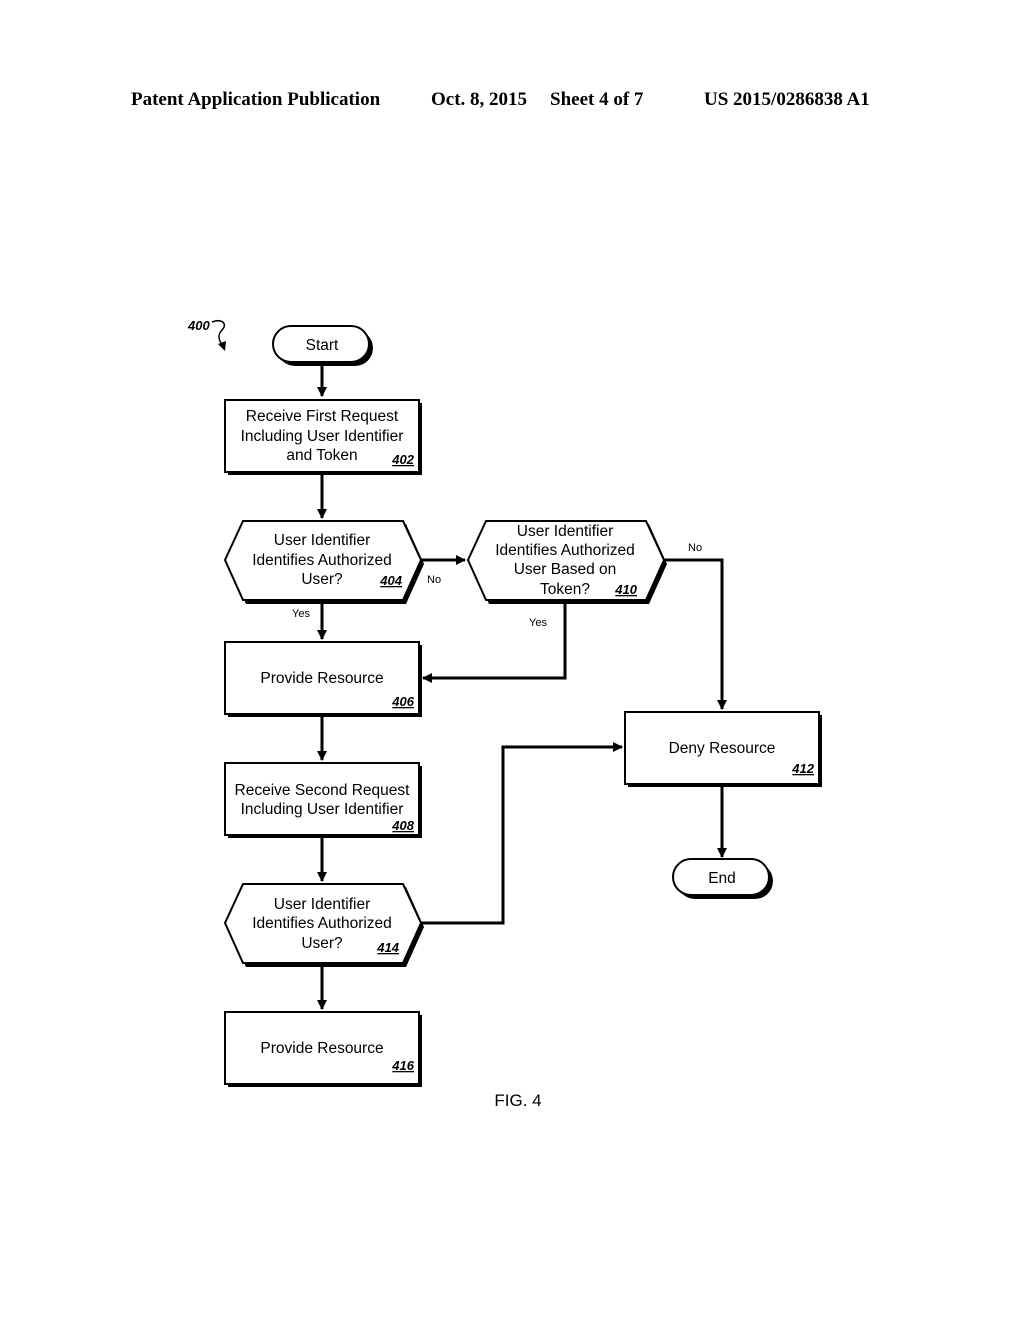 The image size is (1024, 1320). Describe the element at coordinates (402, 825) in the screenshot. I see `node-408-ref: 408` at that location.